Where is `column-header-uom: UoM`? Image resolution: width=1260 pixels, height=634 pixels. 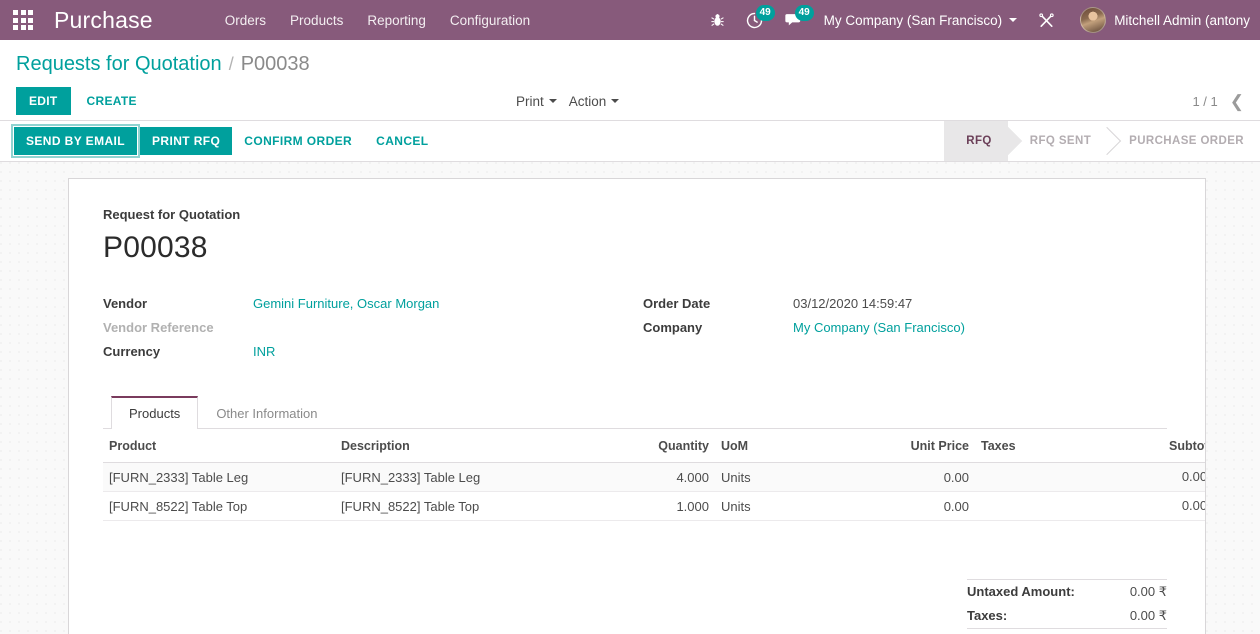 column-header-uom: UoM is located at coordinates (790, 446).